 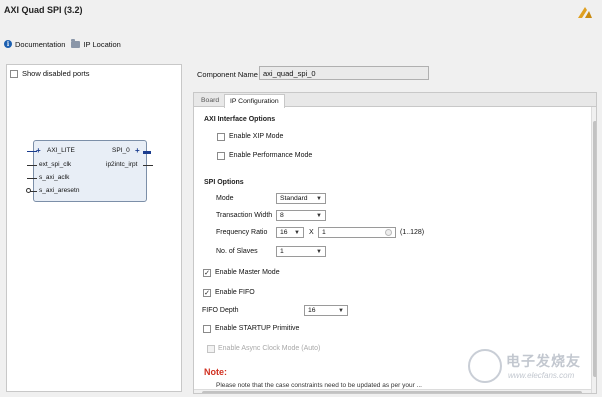 I want to click on enable-fifo-checkbox: ✓, so click(x=207, y=293).